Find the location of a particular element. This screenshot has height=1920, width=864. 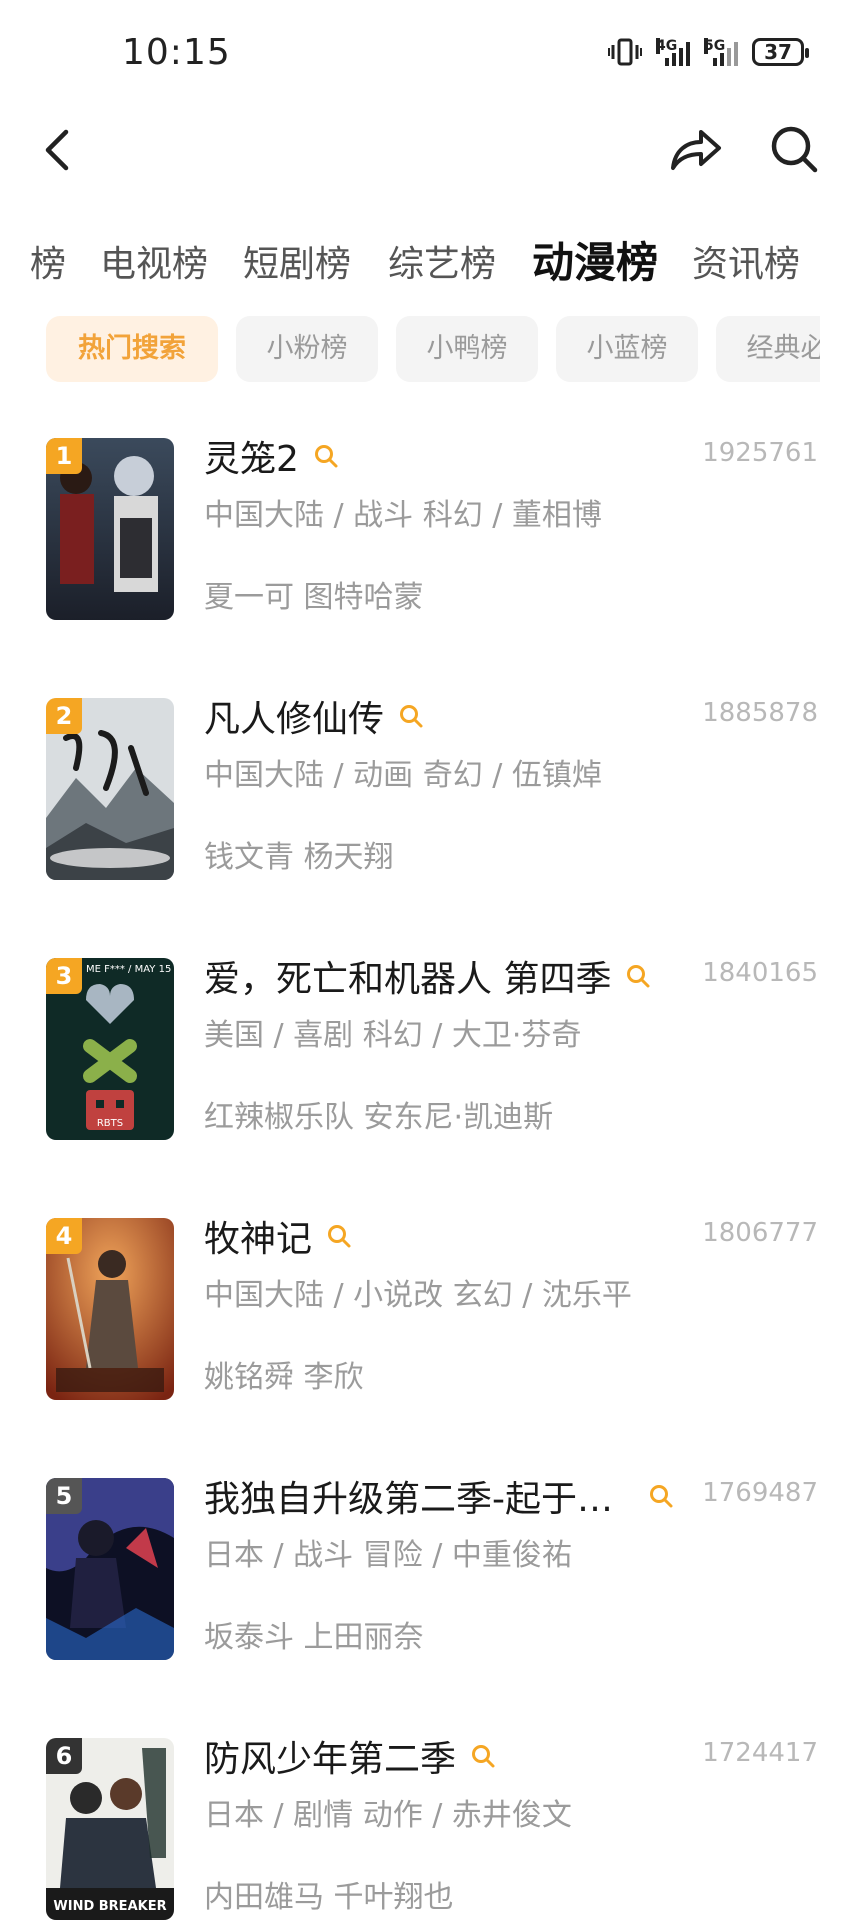

poster-3-header: ME F*** / MAY 15 is located at coordinates (128, 969).